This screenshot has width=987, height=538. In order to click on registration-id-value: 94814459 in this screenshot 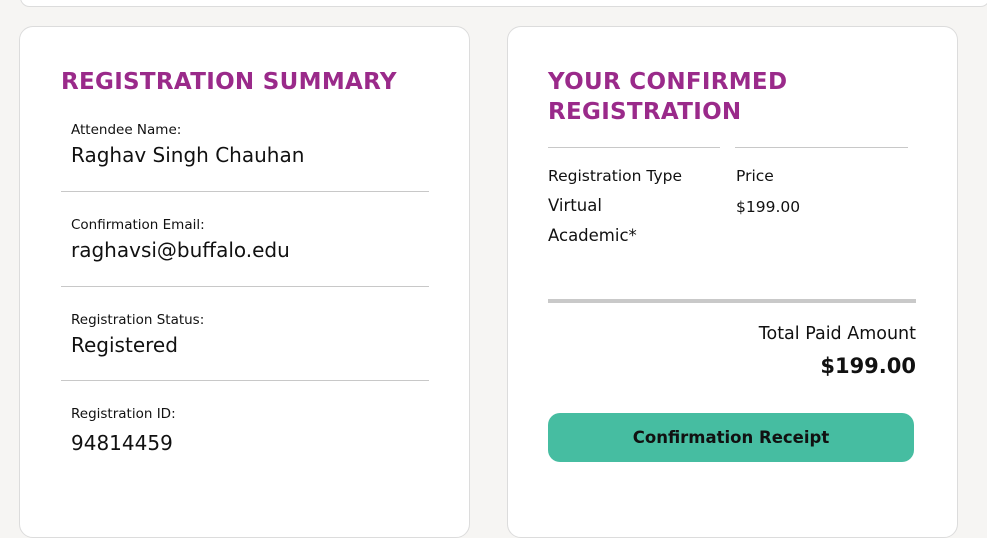, I will do `click(122, 443)`.